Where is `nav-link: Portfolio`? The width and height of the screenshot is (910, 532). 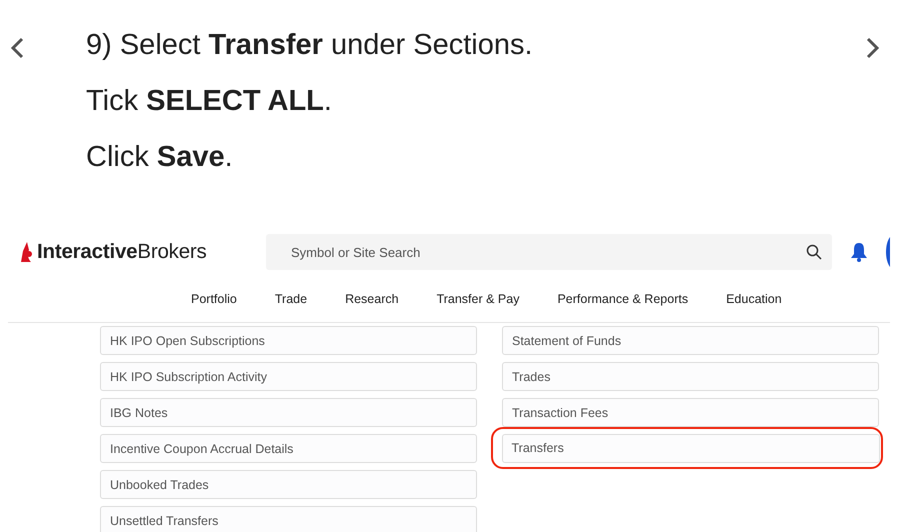 nav-link: Portfolio is located at coordinates (214, 299).